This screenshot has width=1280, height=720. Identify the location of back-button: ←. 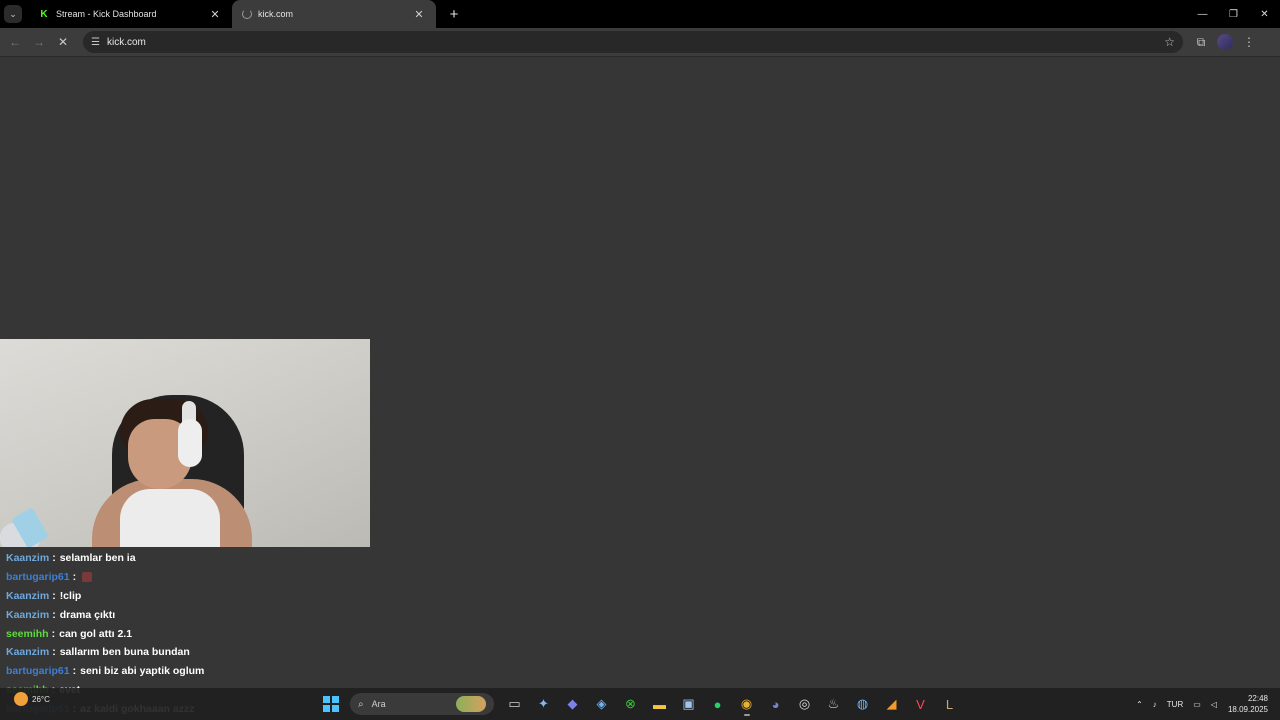
(15, 42).